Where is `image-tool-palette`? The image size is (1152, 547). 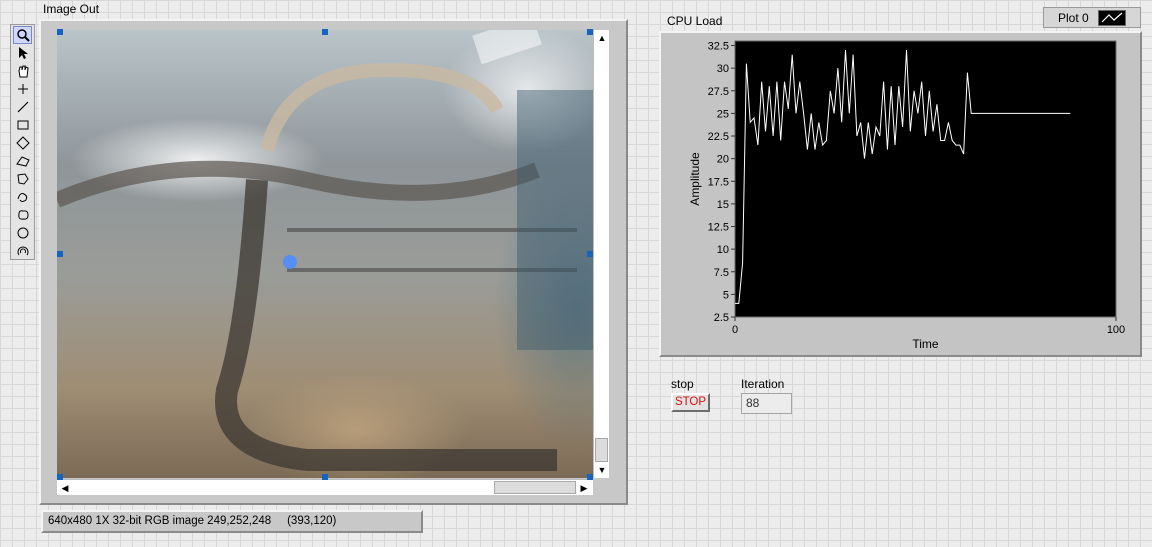
image-tool-palette is located at coordinates (22, 142).